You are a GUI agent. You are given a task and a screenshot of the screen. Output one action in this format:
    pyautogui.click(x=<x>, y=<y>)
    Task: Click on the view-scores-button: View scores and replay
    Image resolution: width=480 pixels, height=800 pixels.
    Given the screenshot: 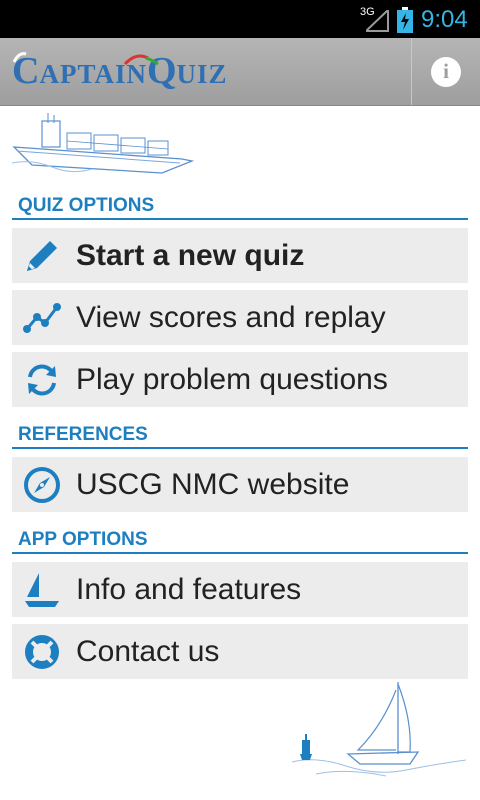 What is the action you would take?
    pyautogui.click(x=240, y=317)
    